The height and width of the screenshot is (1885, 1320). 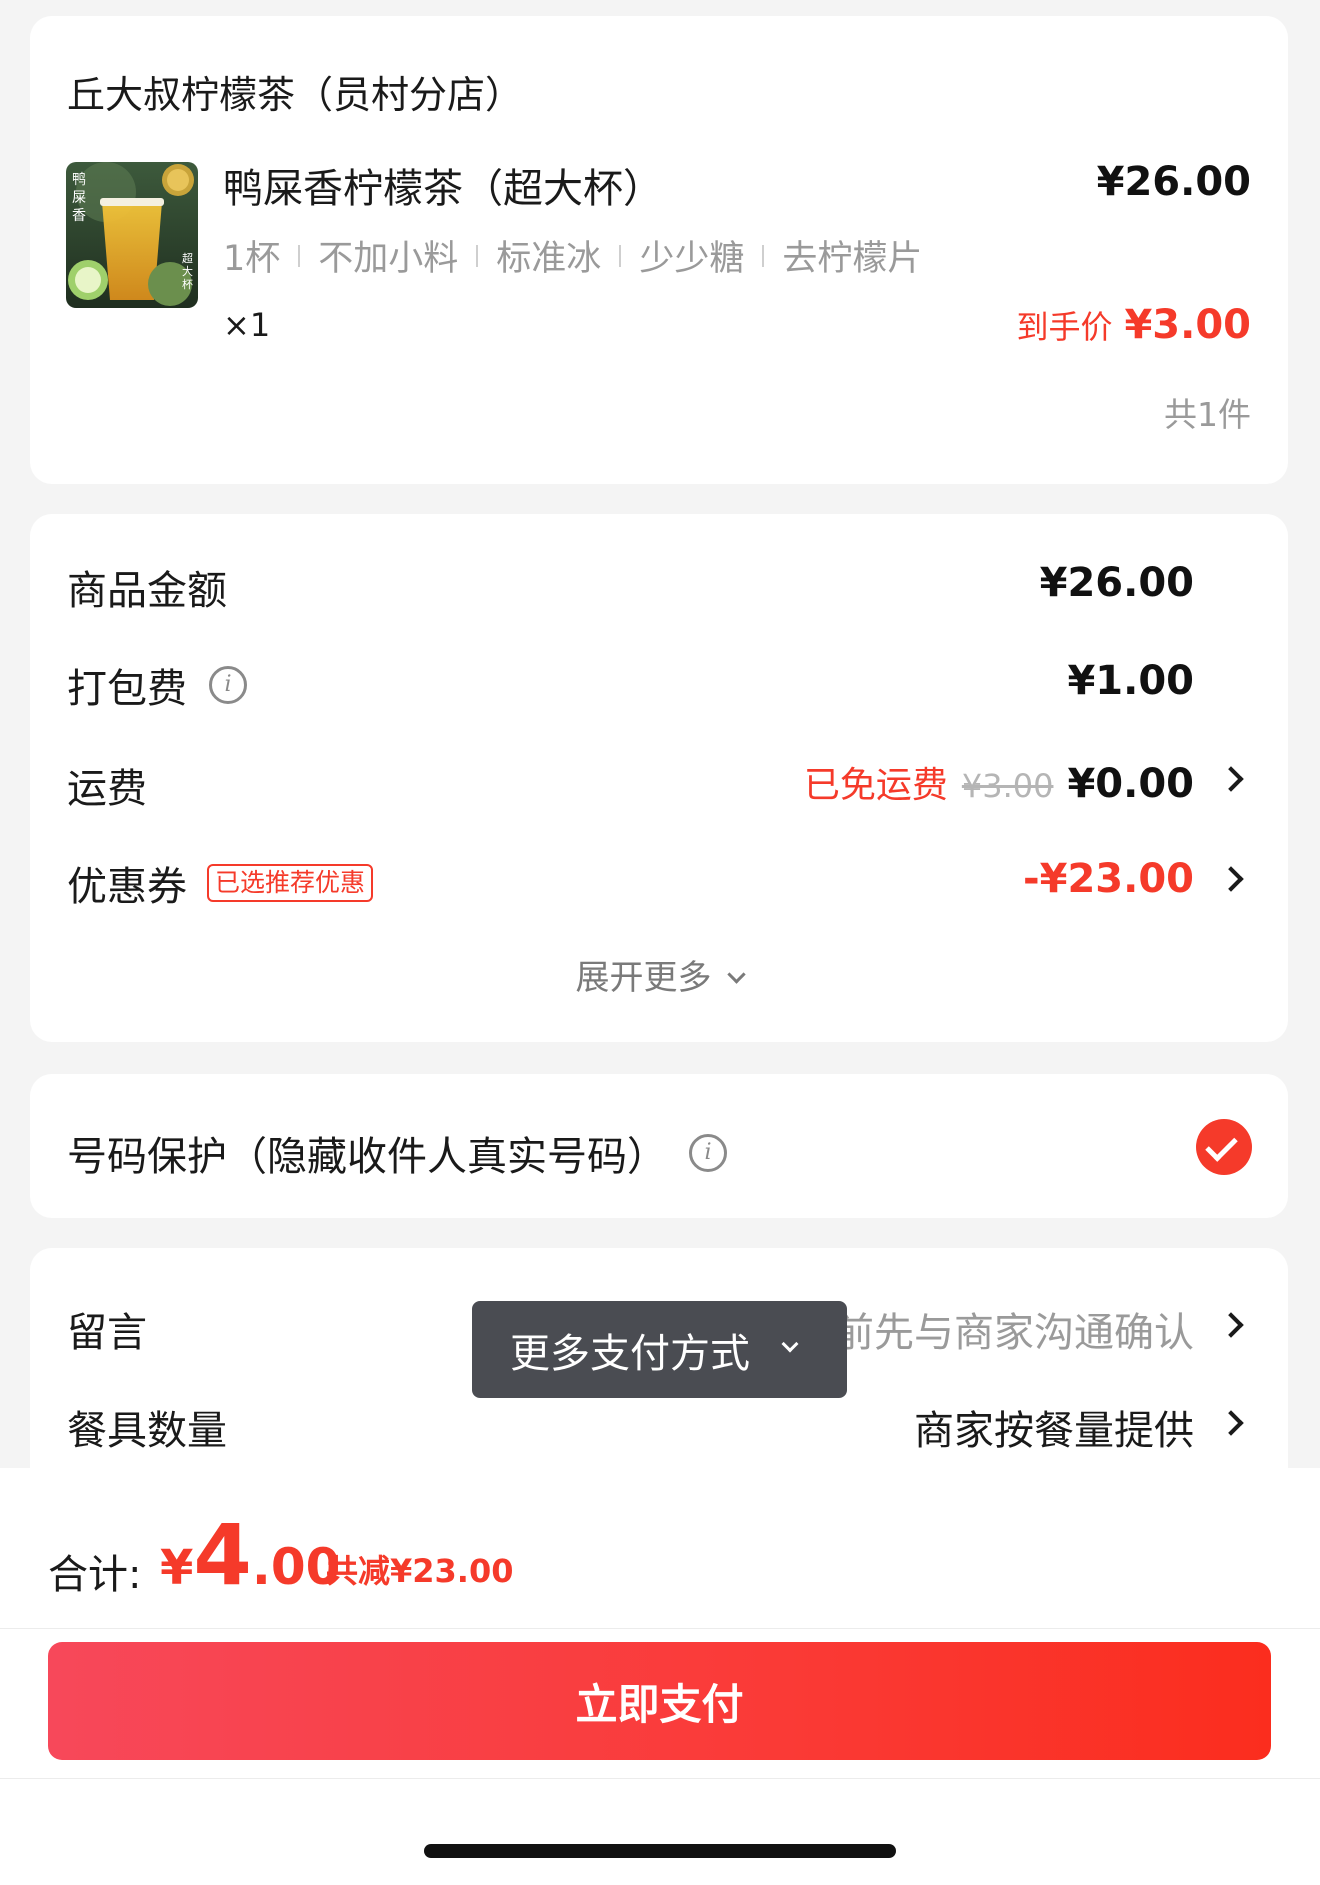 I want to click on utensils-label-text: 餐具数量, so click(x=147, y=1431).